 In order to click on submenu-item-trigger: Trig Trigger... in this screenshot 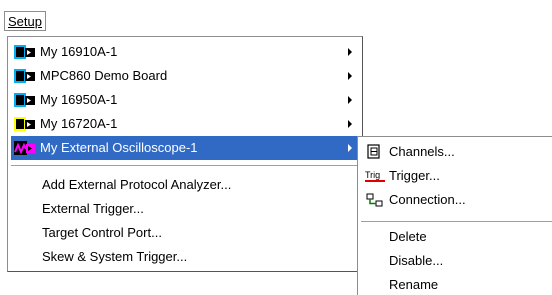, I will do `click(455, 176)`.